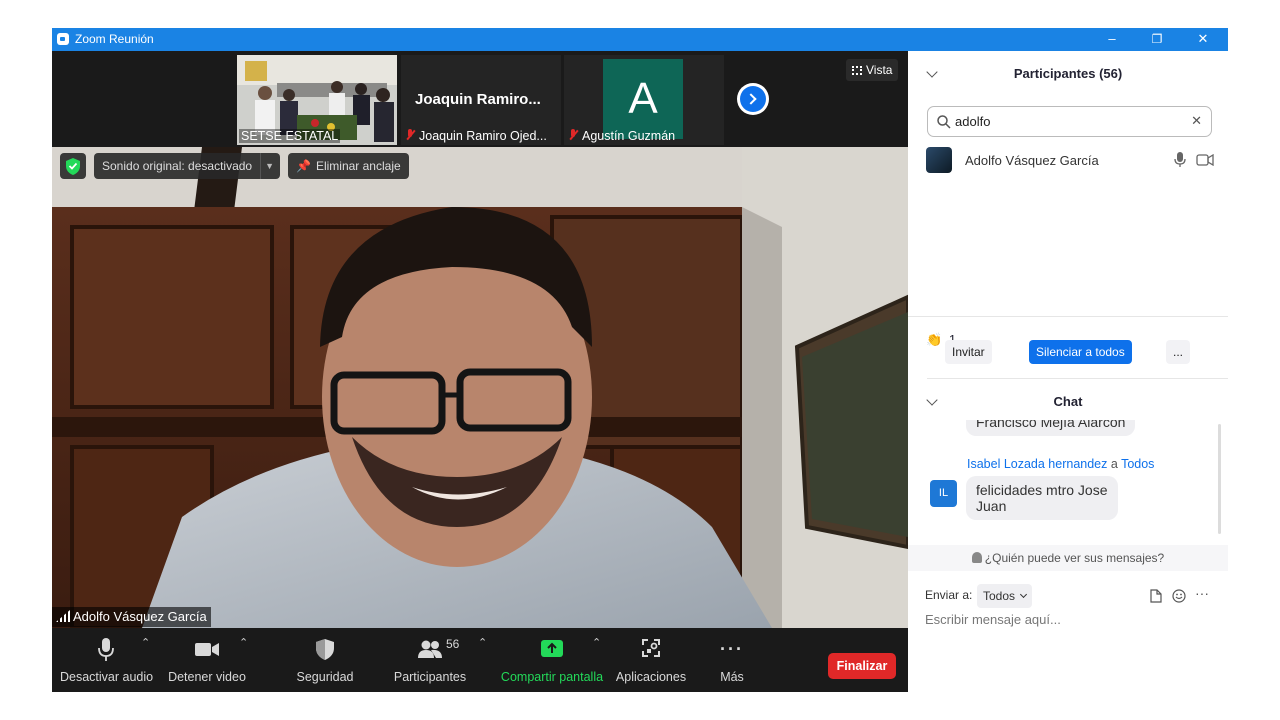 This screenshot has width=1280, height=720. What do you see at coordinates (1114, 464) in the screenshot?
I see `chat-to-word: a` at bounding box center [1114, 464].